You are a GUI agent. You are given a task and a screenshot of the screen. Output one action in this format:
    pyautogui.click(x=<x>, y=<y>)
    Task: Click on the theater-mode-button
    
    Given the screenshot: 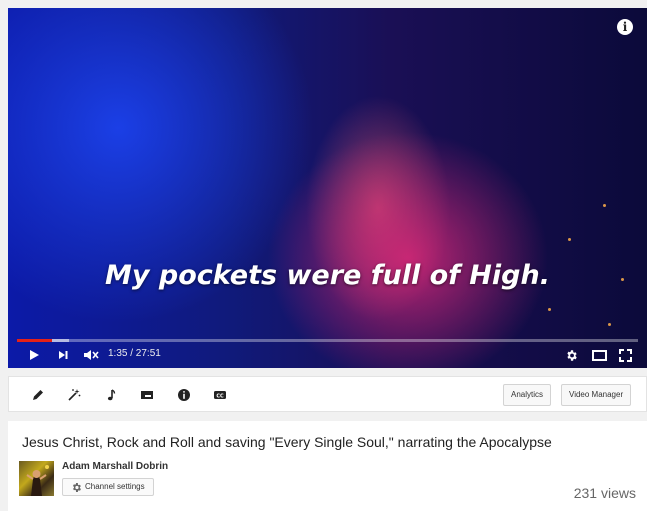 What is the action you would take?
    pyautogui.click(x=599, y=355)
    